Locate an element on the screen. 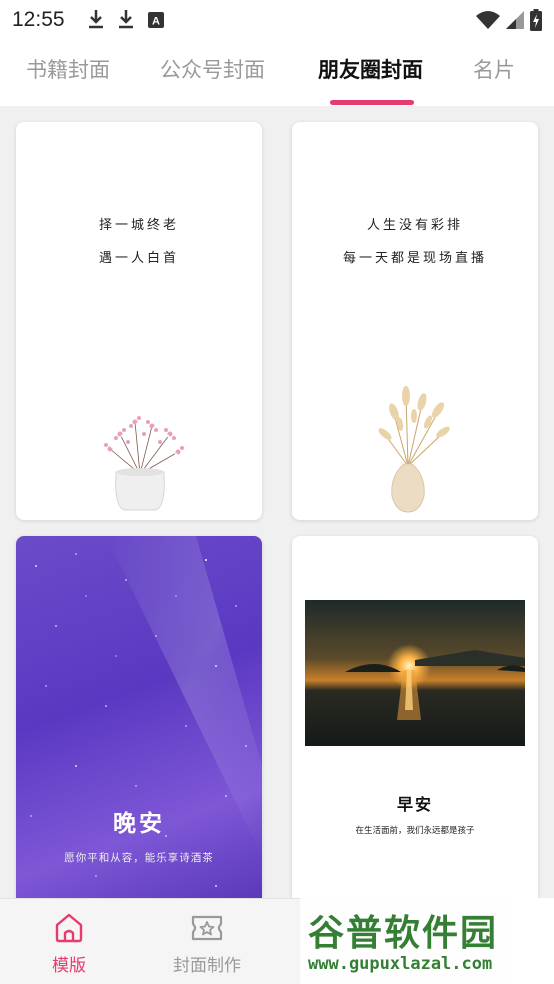  nav-templates: 模版 is located at coordinates (69, 944).